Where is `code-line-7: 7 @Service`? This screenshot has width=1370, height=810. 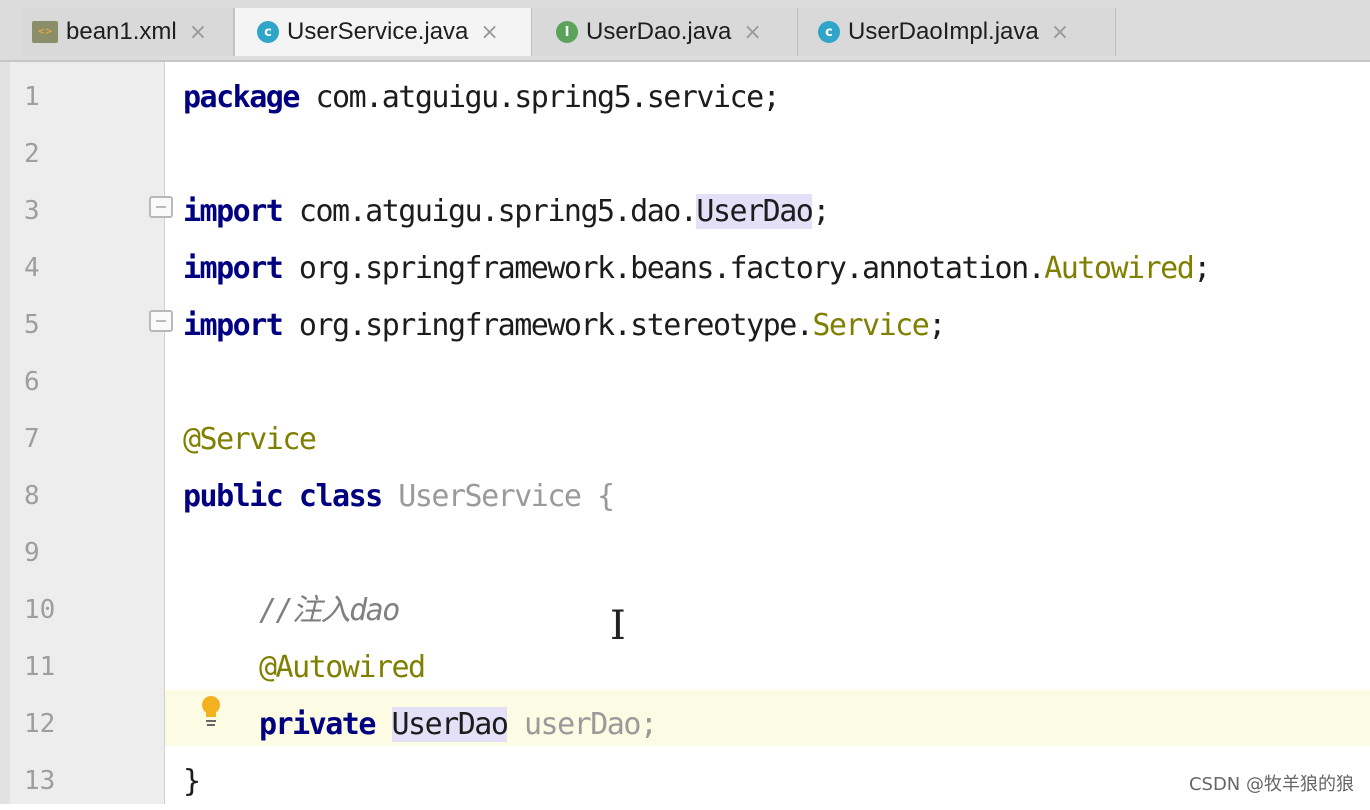
code-line-7: 7 @Service is located at coordinates (685, 439).